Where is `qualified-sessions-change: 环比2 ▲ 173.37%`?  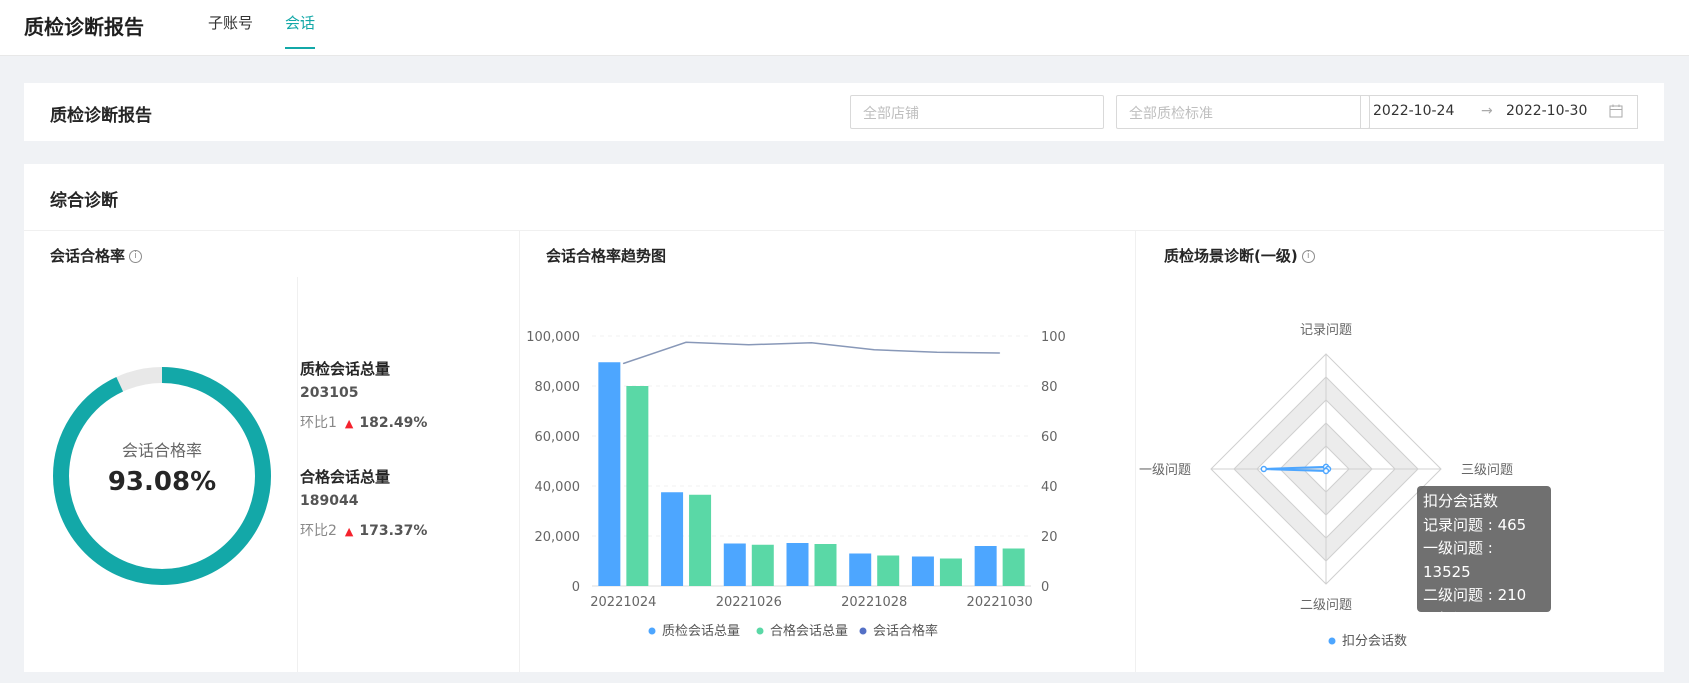
qualified-sessions-change: 环比2 ▲ 173.37% is located at coordinates (363, 530).